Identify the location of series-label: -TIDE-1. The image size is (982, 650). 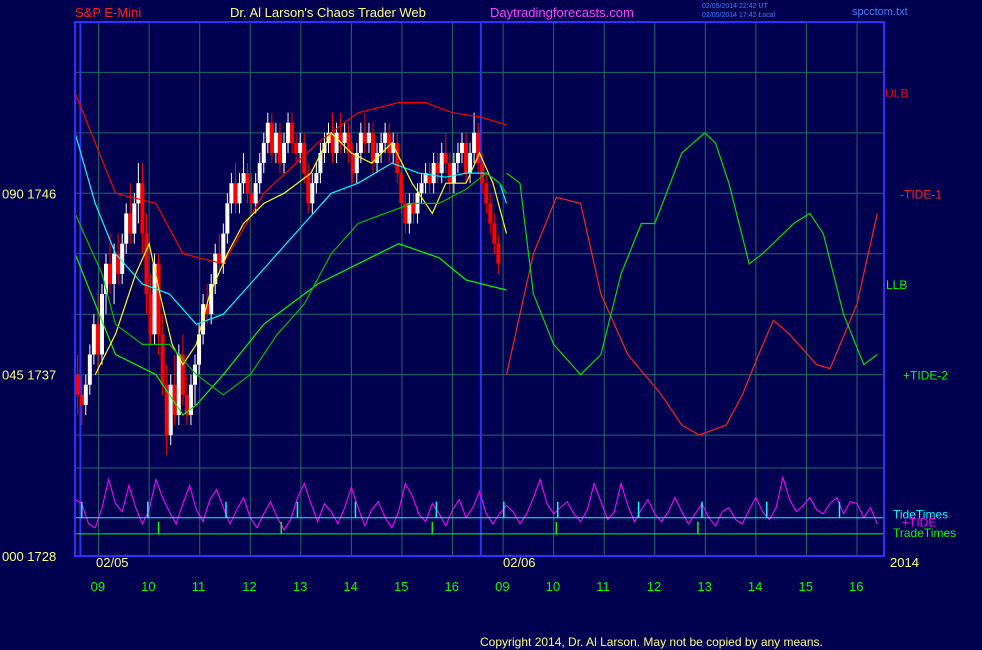
(921, 194).